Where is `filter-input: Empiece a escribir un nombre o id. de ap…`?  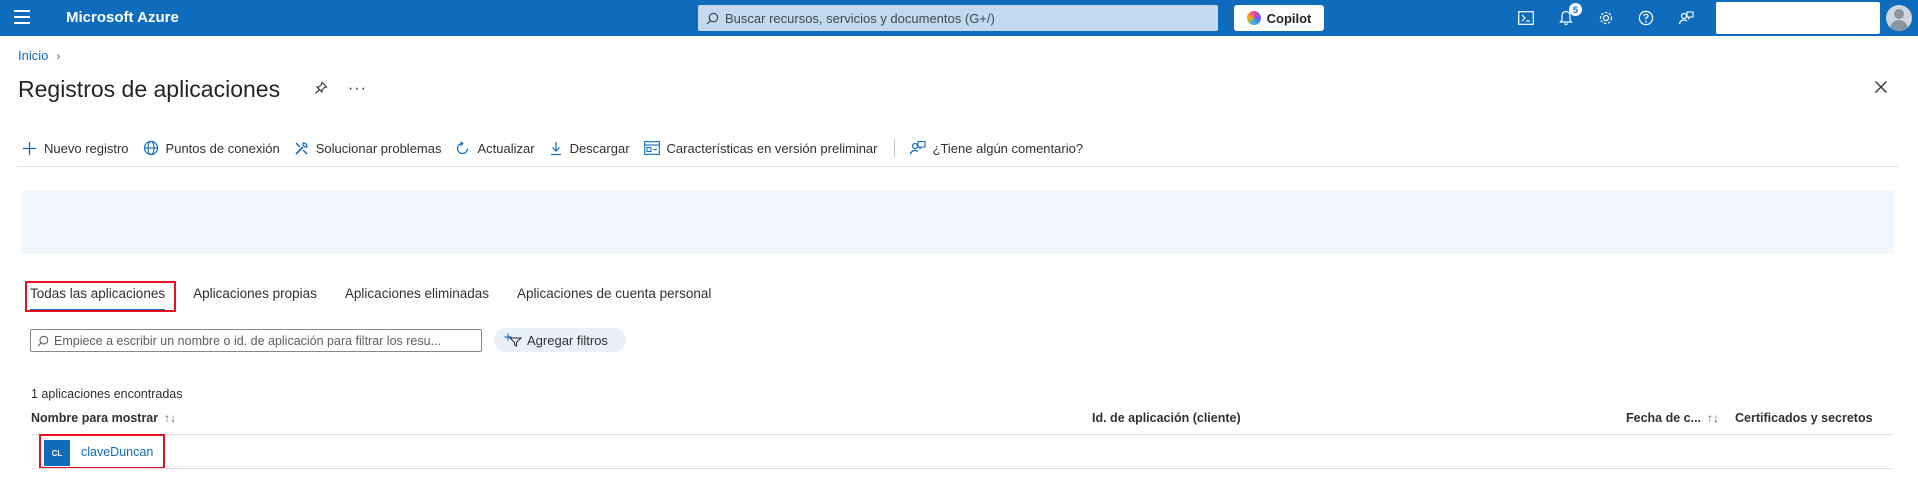
filter-input: Empiece a escribir un nombre o id. de ap… is located at coordinates (256, 340).